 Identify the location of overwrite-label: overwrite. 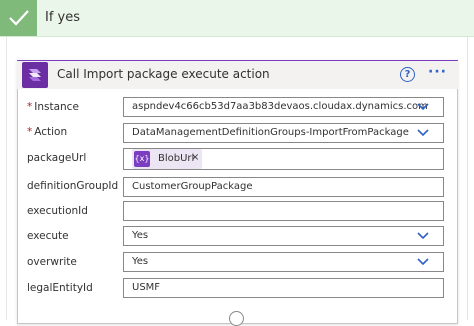
(52, 262).